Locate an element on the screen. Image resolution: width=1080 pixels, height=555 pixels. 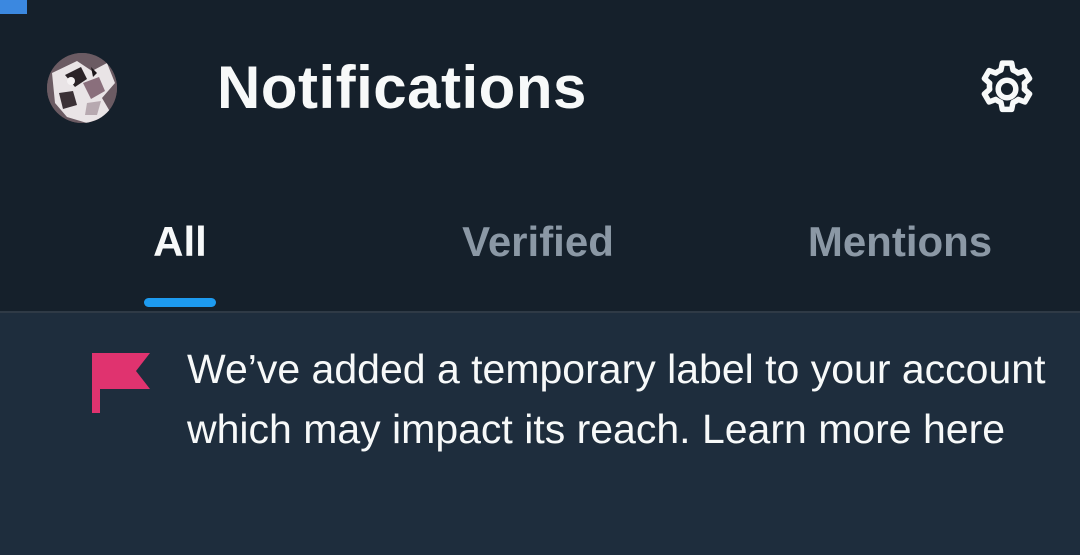
active-tab-indicator is located at coordinates (180, 302).